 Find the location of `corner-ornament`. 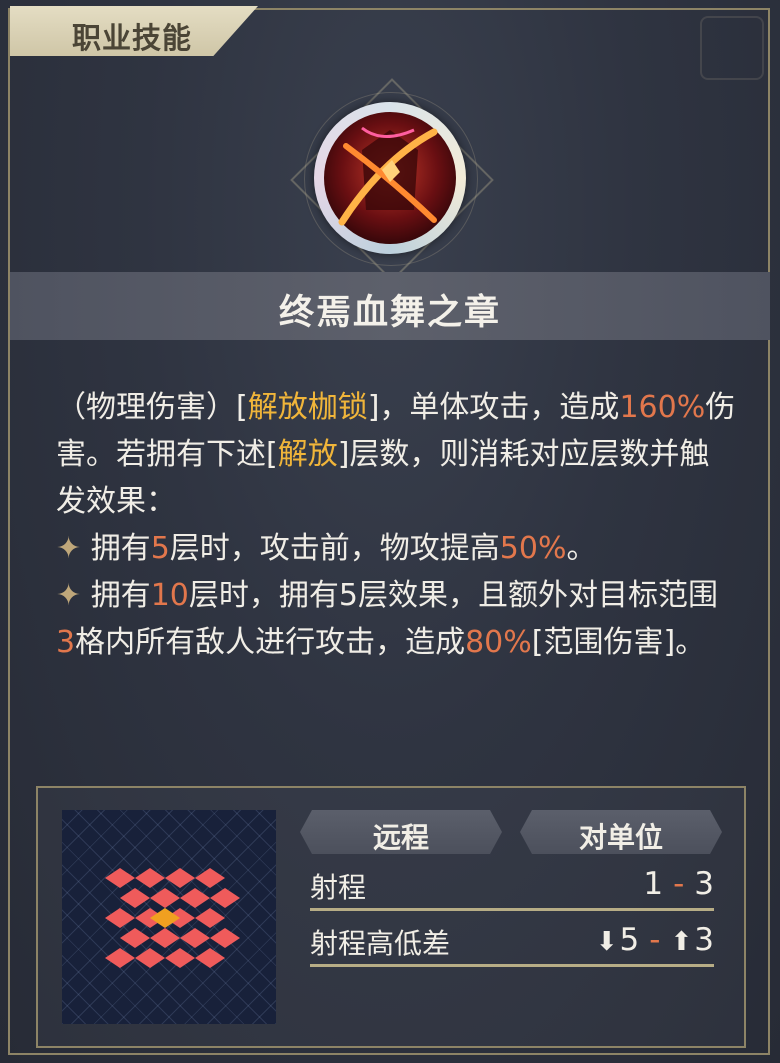

corner-ornament is located at coordinates (732, 48).